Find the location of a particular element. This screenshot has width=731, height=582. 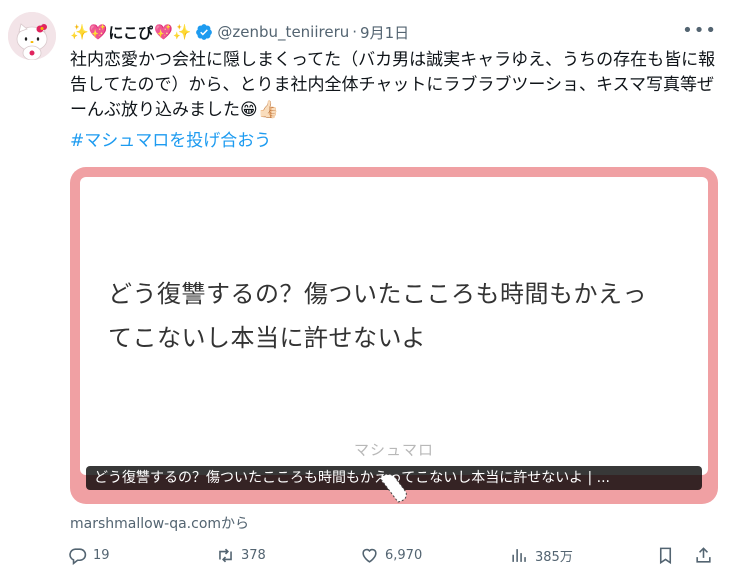

avatar is located at coordinates (32, 36).